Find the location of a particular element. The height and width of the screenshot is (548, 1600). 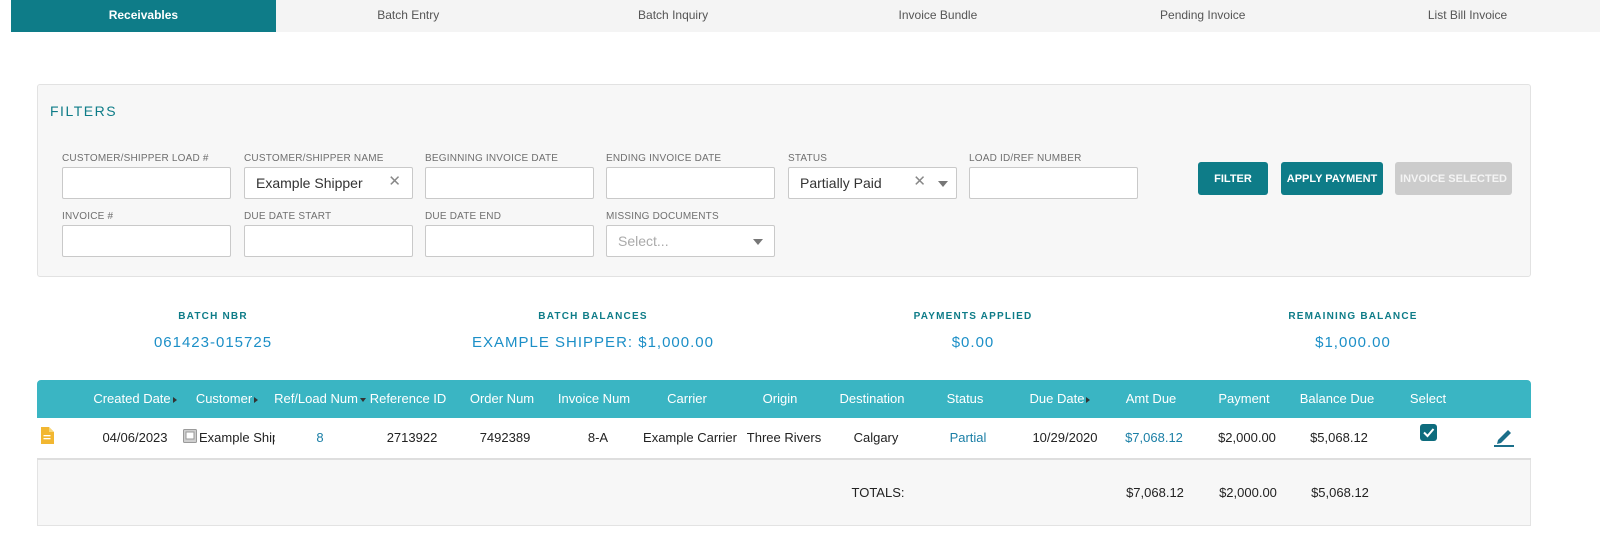

batch-balances-value: EXAMPLE SHIPPER: $1,000.00 is located at coordinates (593, 342).